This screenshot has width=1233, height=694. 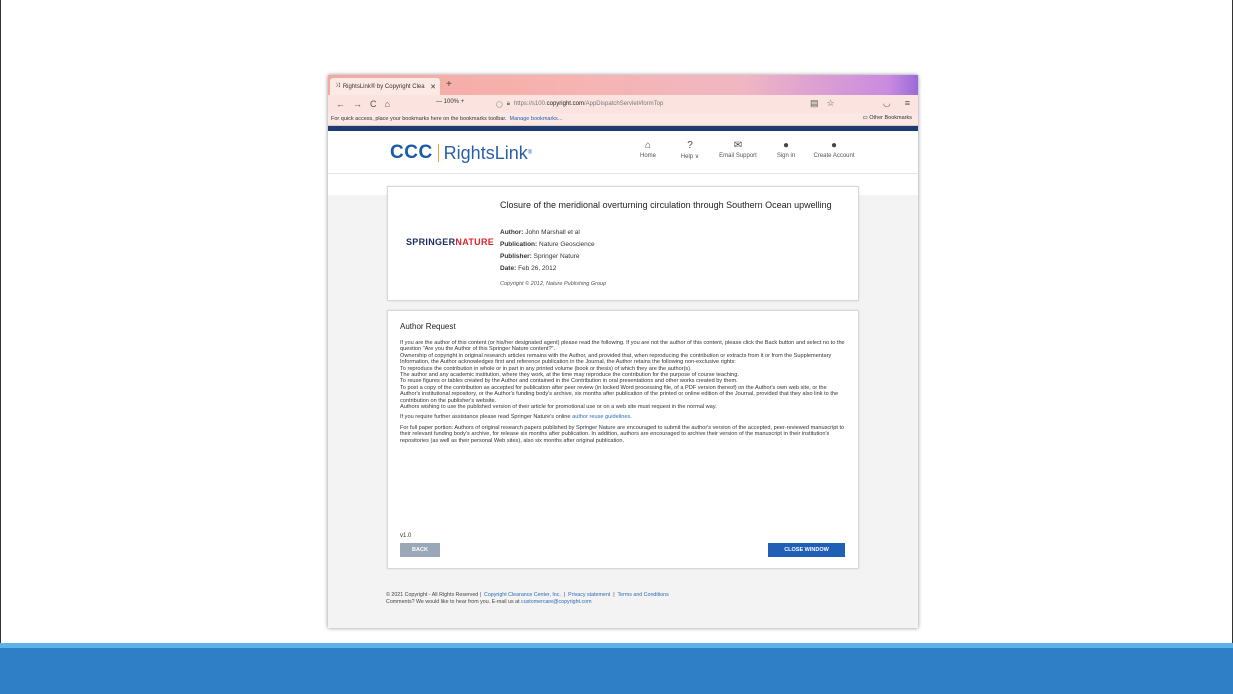 What do you see at coordinates (738, 145) in the screenshot?
I see `envelope-icon: ✉` at bounding box center [738, 145].